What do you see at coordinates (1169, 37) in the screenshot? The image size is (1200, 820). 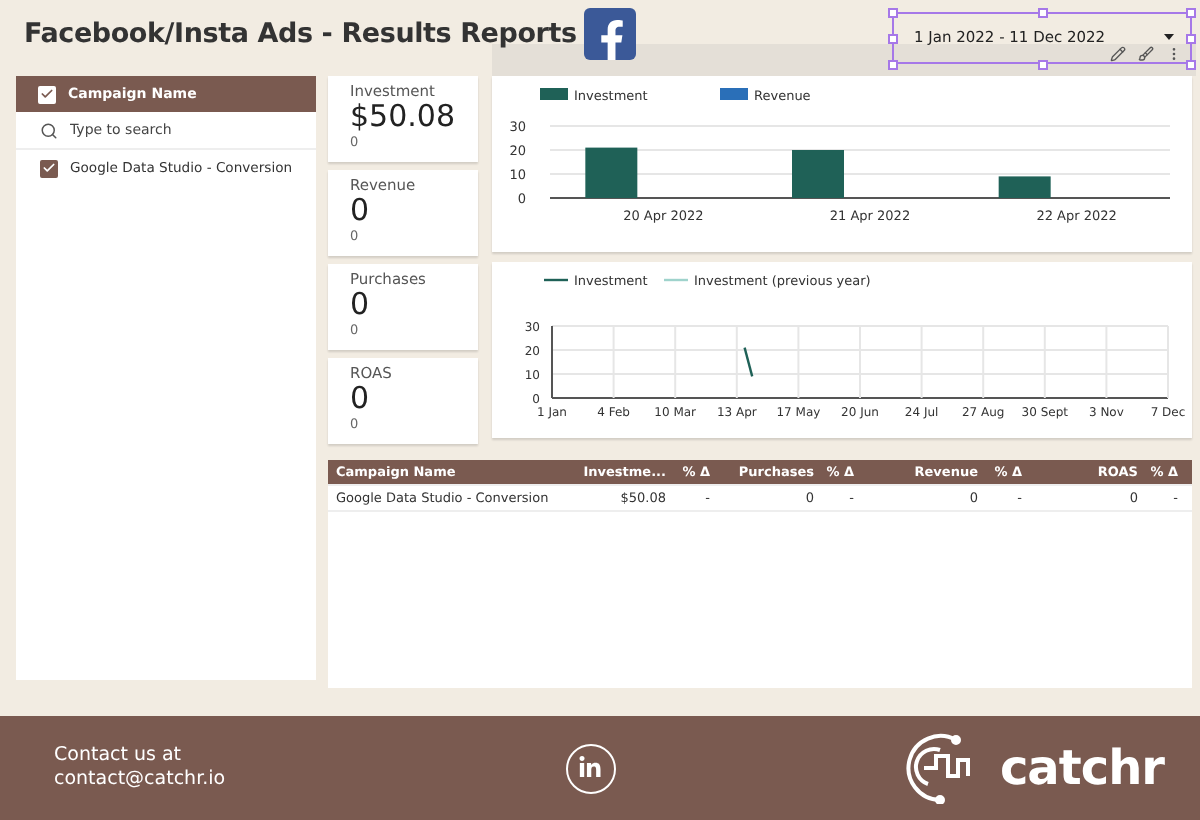 I see `dropdown-caret-icon` at bounding box center [1169, 37].